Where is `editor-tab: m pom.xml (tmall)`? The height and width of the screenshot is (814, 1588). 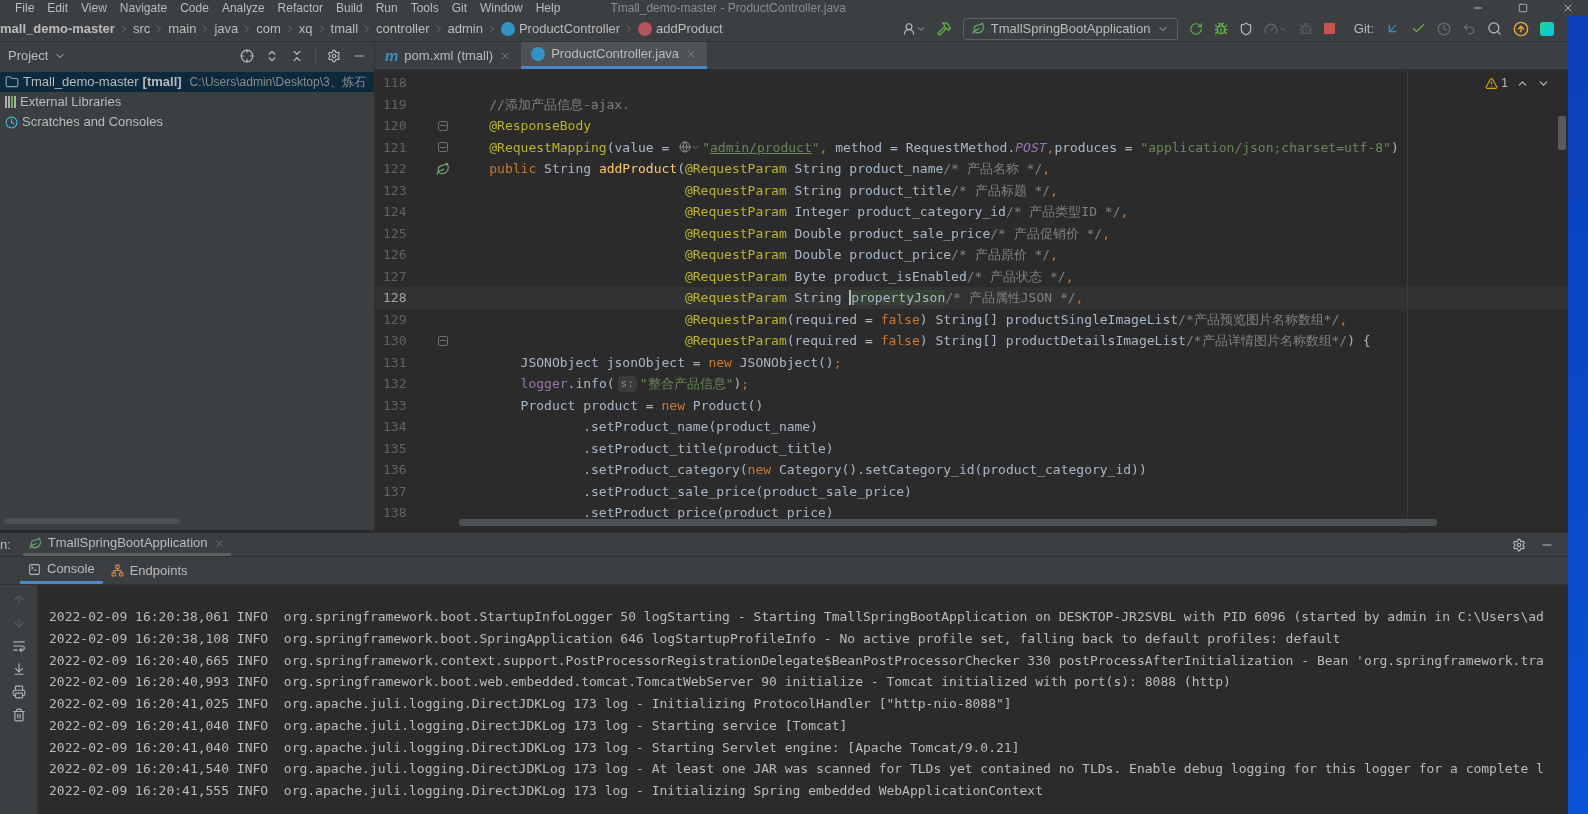
editor-tab: m pom.xml (tmall) is located at coordinates (448, 55).